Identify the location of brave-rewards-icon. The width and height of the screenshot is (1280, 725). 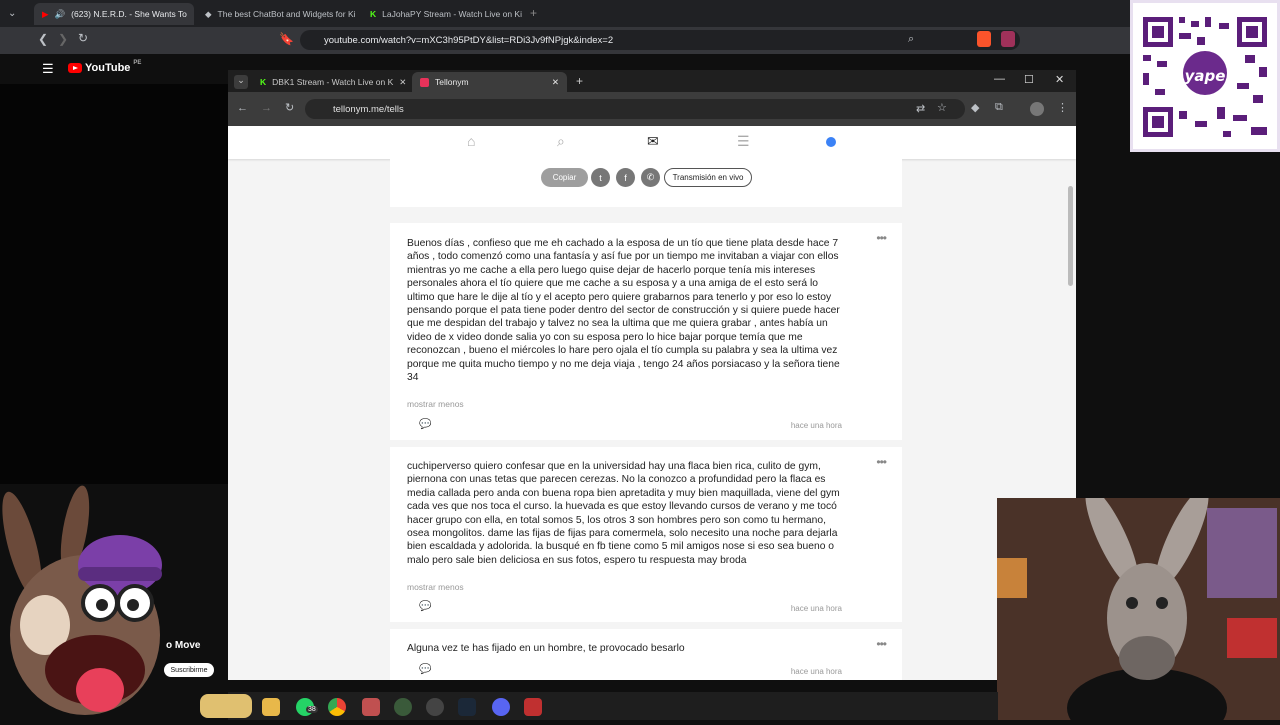
(1008, 39).